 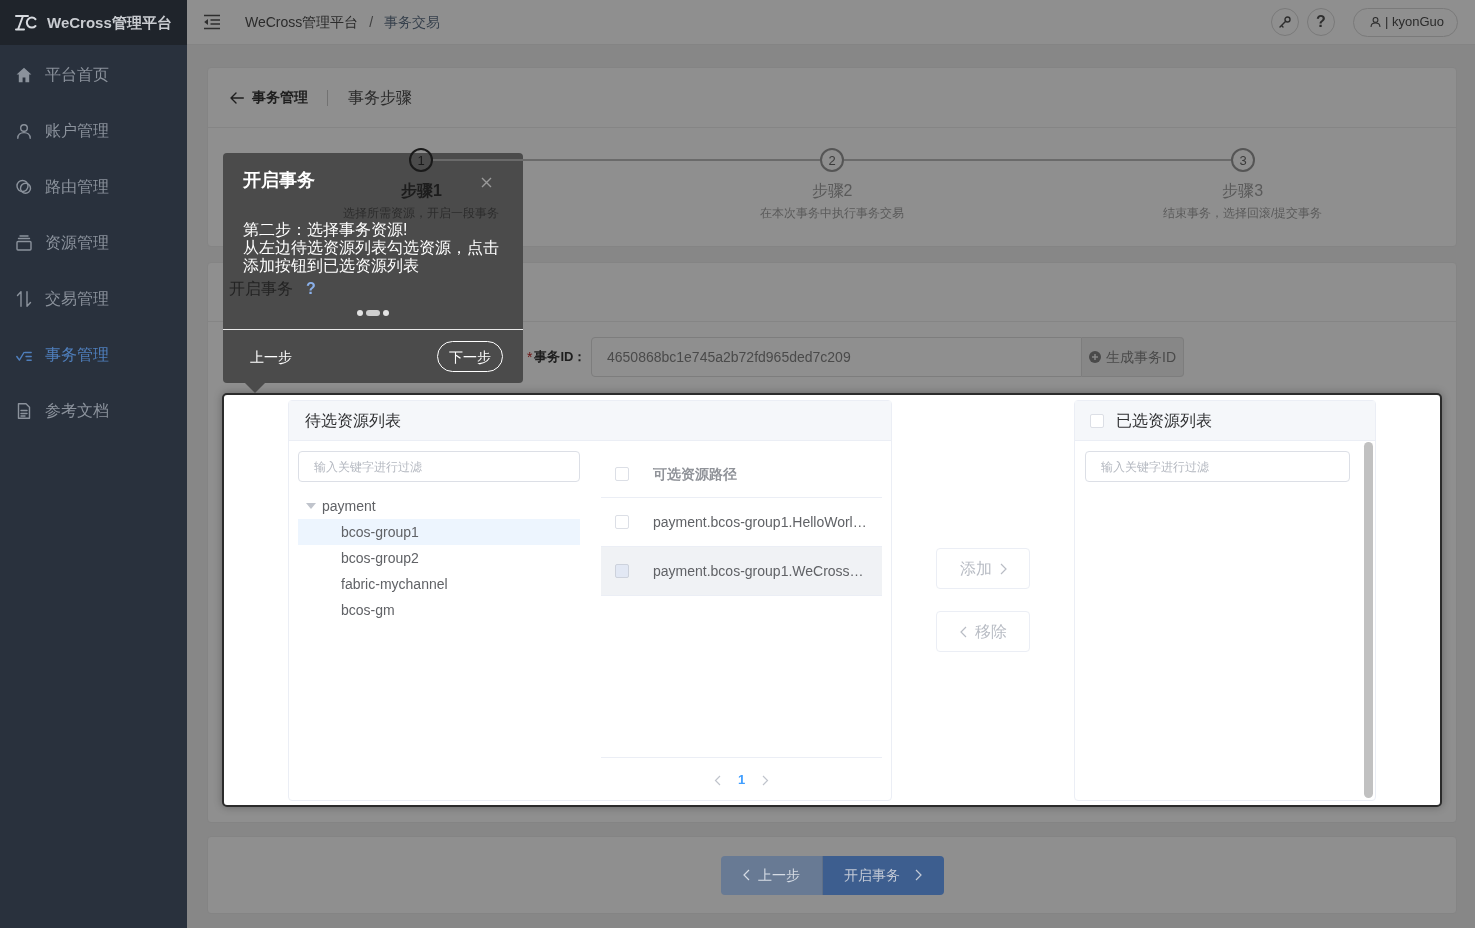 What do you see at coordinates (353, 420) in the screenshot?
I see `panel-title: 待选资源列表` at bounding box center [353, 420].